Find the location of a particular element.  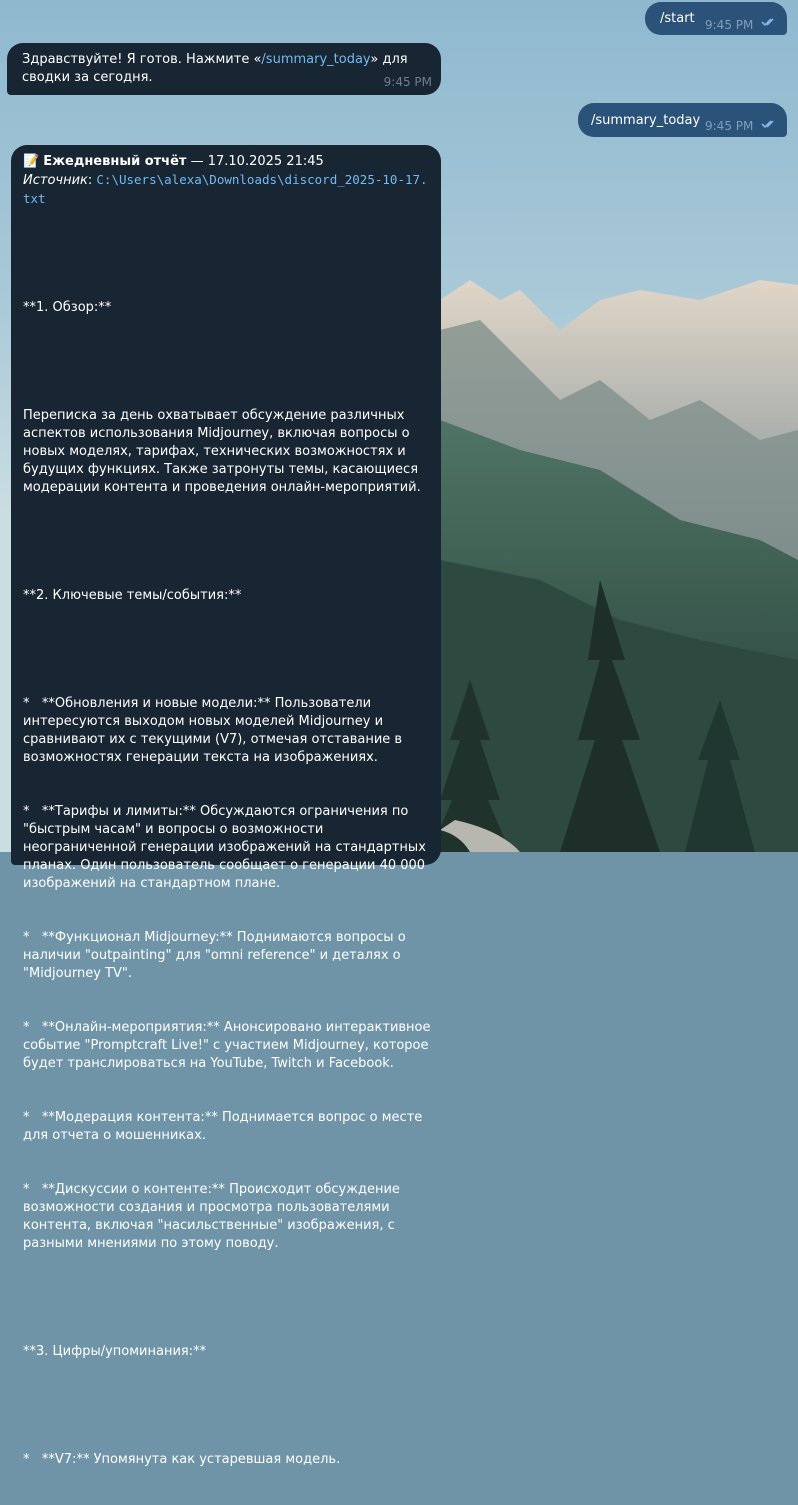

report-header: 📝 Ежедневный отчёт — 17.10.2025 21:45 is located at coordinates (227, 162).